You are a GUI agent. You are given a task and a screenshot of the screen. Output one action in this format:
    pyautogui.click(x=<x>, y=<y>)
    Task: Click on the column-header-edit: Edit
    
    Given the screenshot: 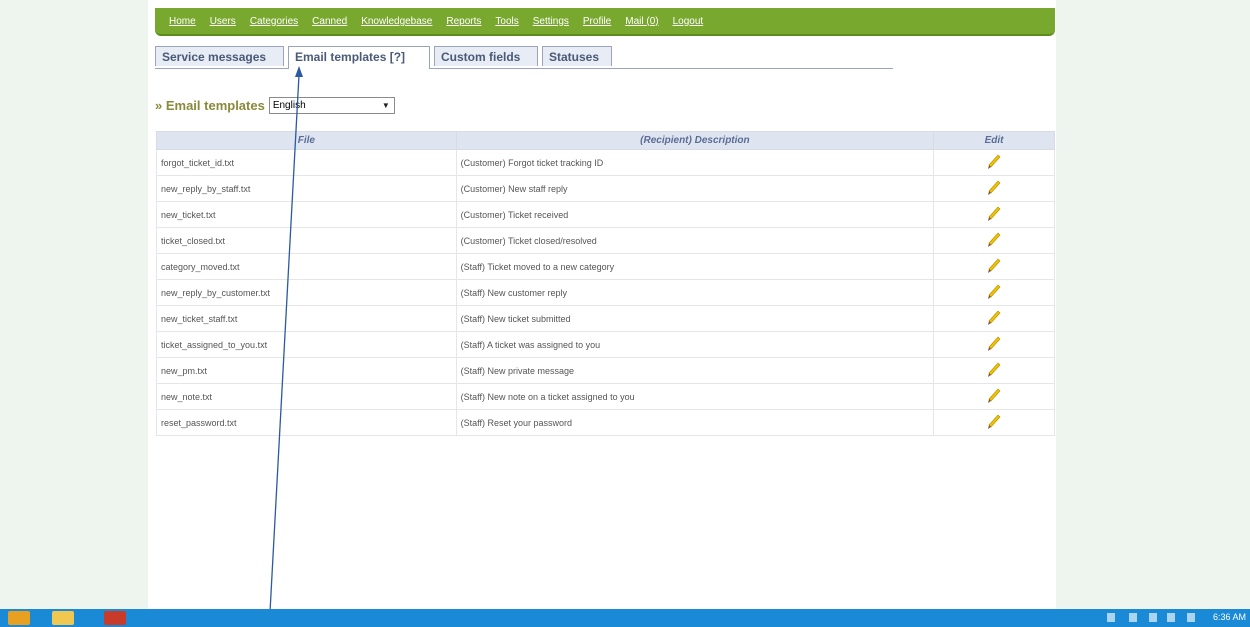 What is the action you would take?
    pyautogui.click(x=994, y=140)
    